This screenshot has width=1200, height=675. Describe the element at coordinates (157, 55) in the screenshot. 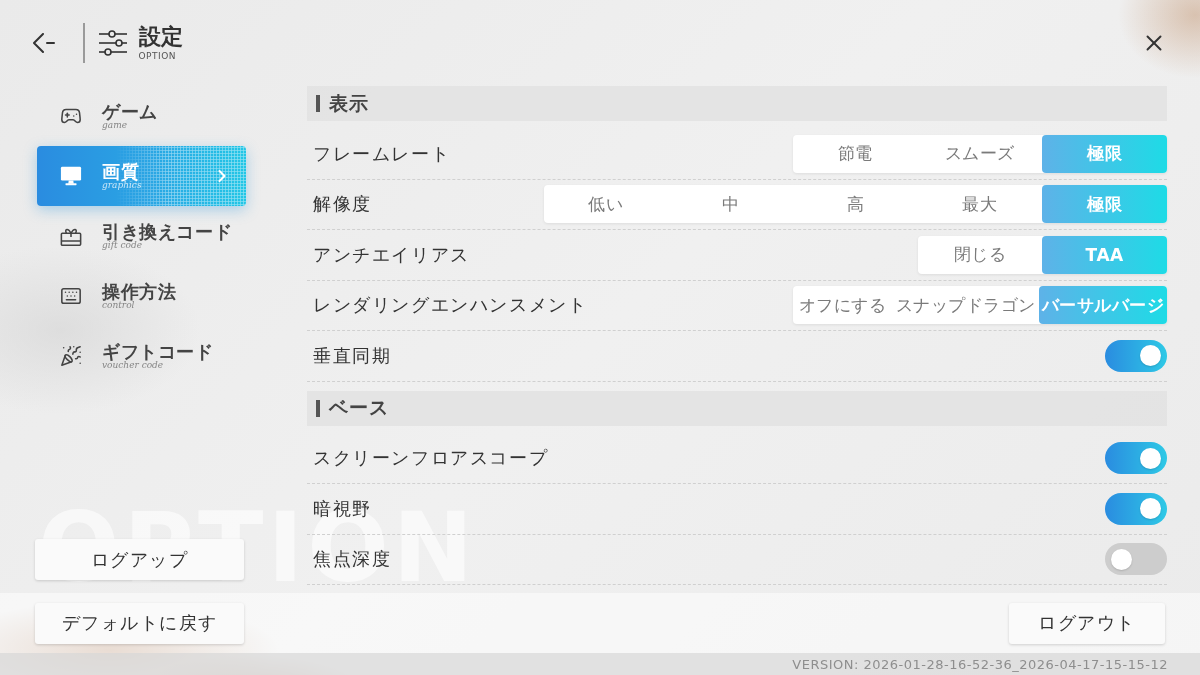

I see `page-subtitle: OPTION` at that location.